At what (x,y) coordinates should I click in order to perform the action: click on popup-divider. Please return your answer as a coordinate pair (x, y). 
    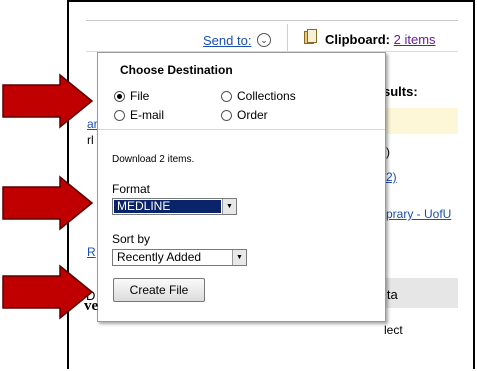
    Looking at the image, I should click on (241, 129).